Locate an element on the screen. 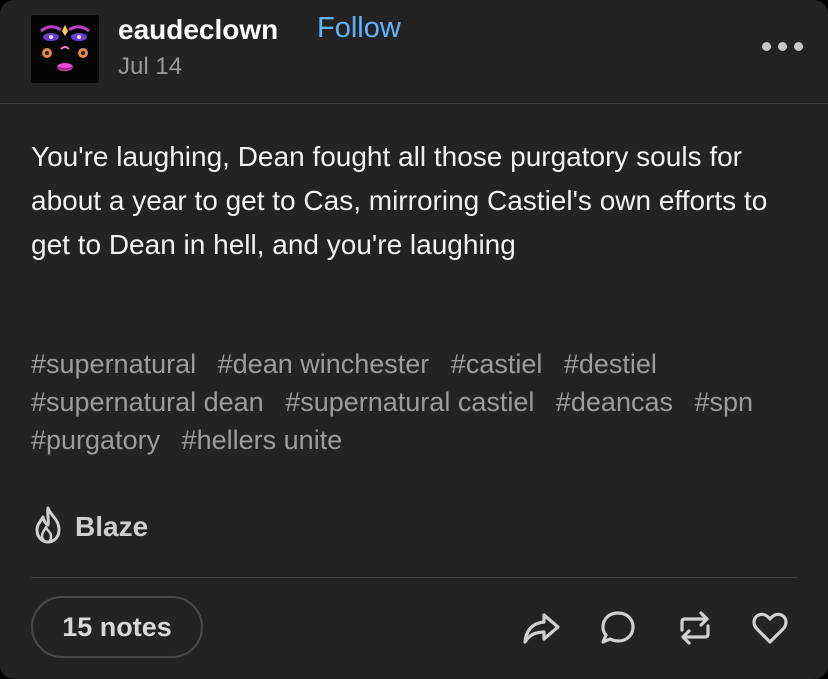  notes-button: 15 notes is located at coordinates (117, 627).